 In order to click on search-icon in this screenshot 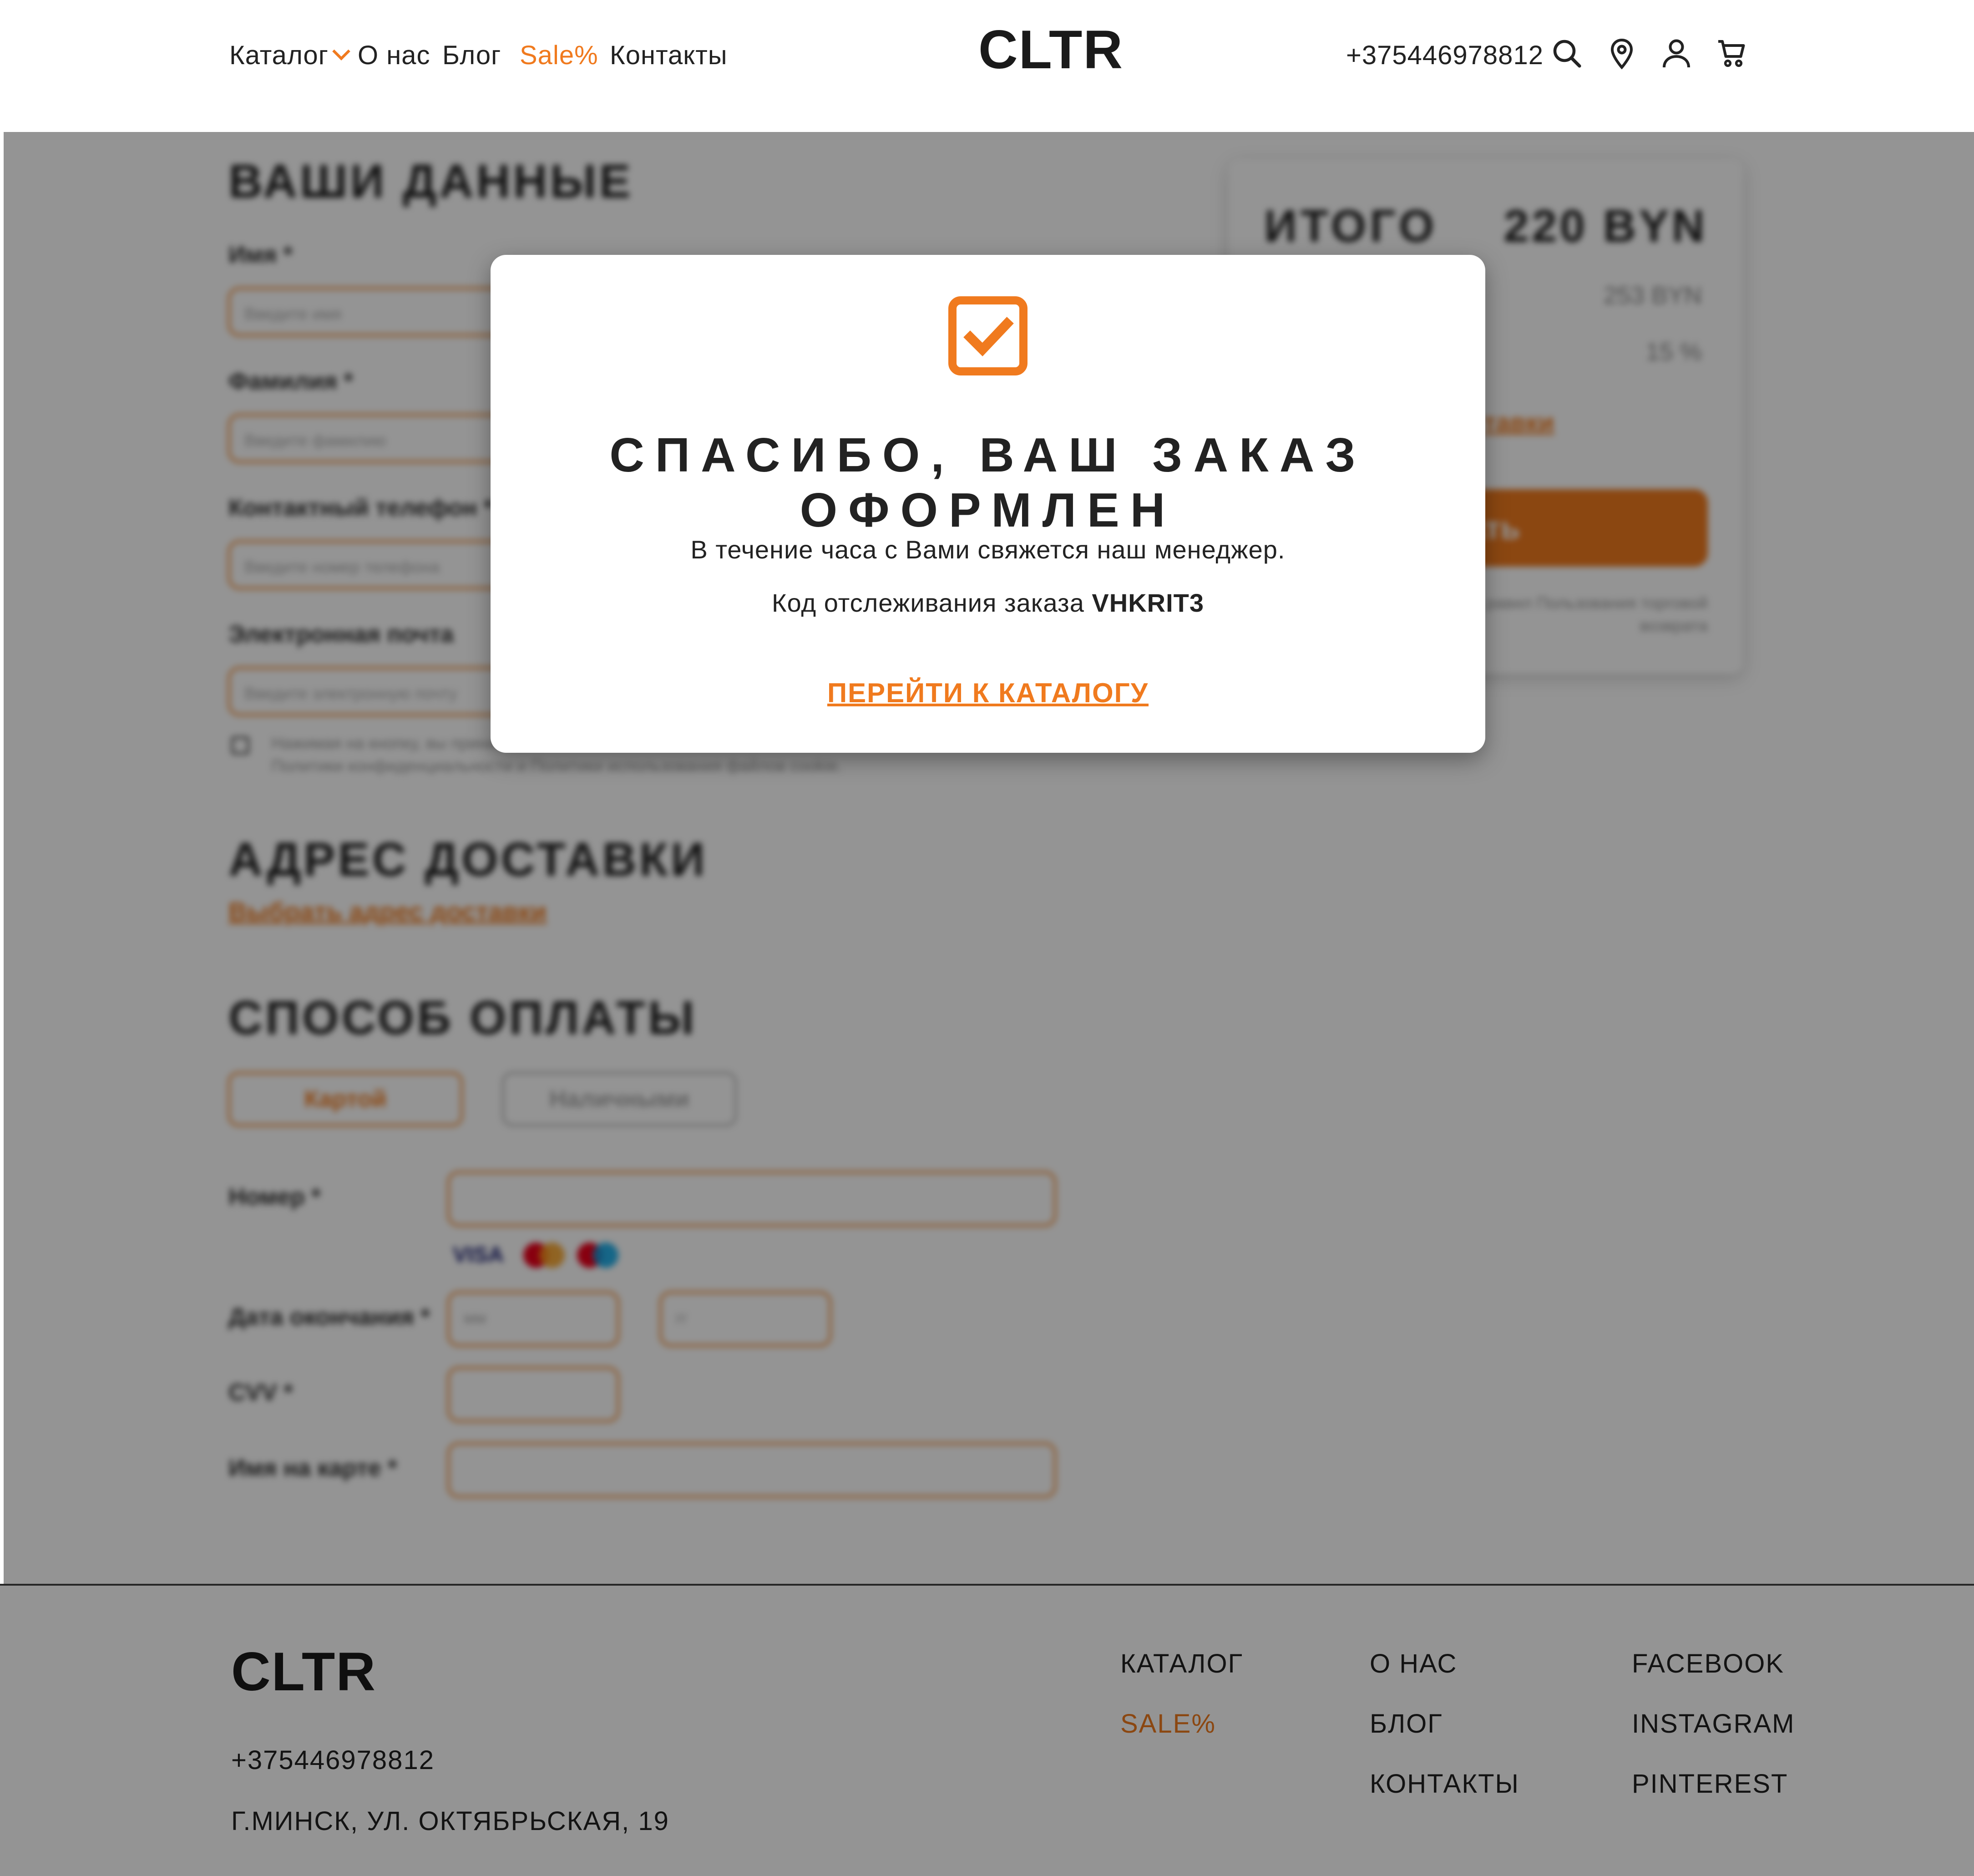, I will do `click(1567, 54)`.